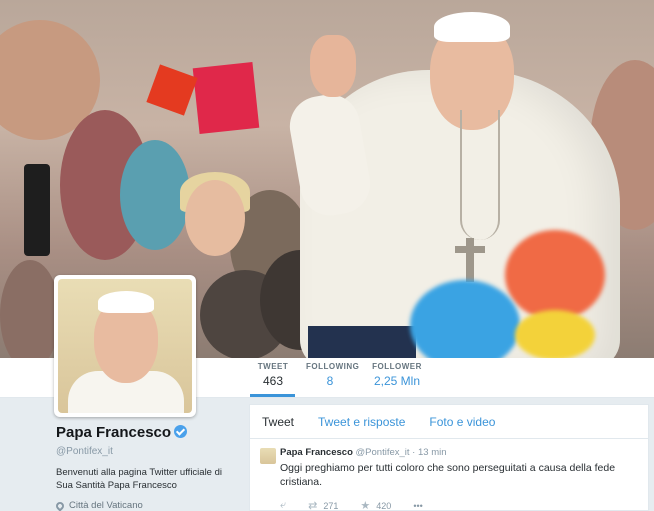 The height and width of the screenshot is (511, 654). What do you see at coordinates (365, 505) in the screenshot?
I see `star-icon: ★` at bounding box center [365, 505].